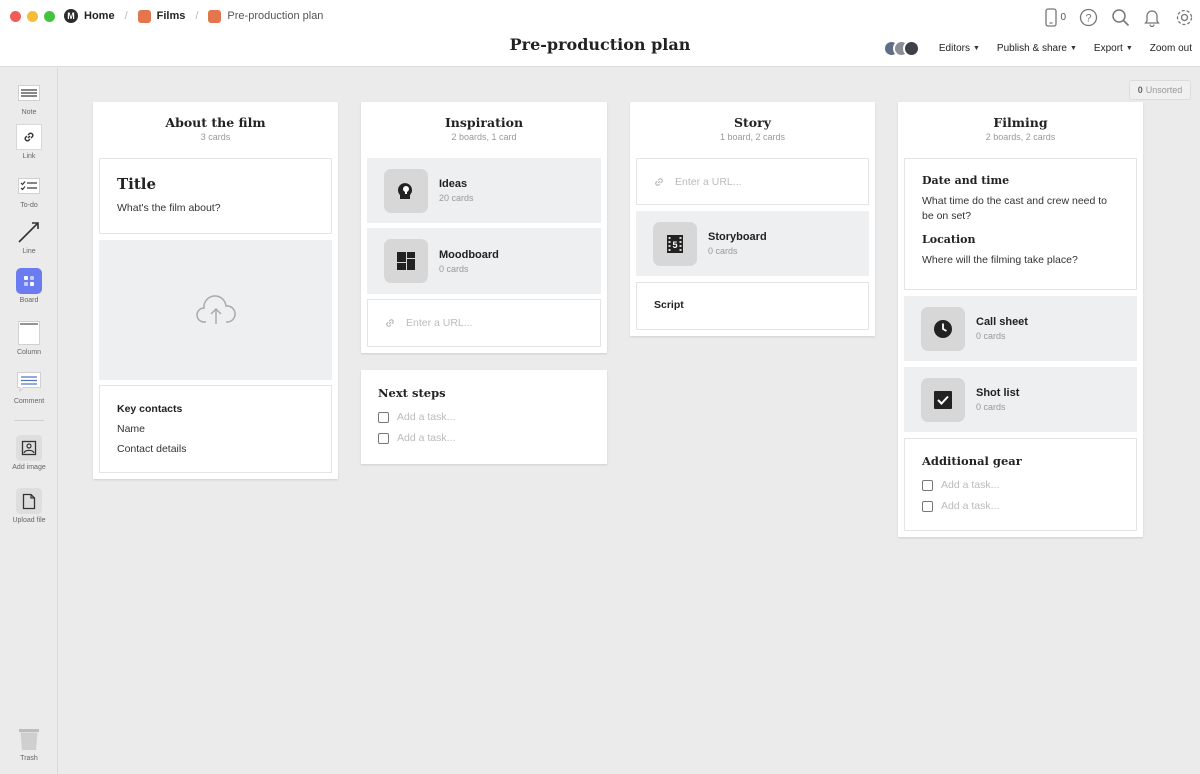 The image size is (1200, 774). What do you see at coordinates (29, 98) in the screenshot?
I see `tool-note: Note` at bounding box center [29, 98].